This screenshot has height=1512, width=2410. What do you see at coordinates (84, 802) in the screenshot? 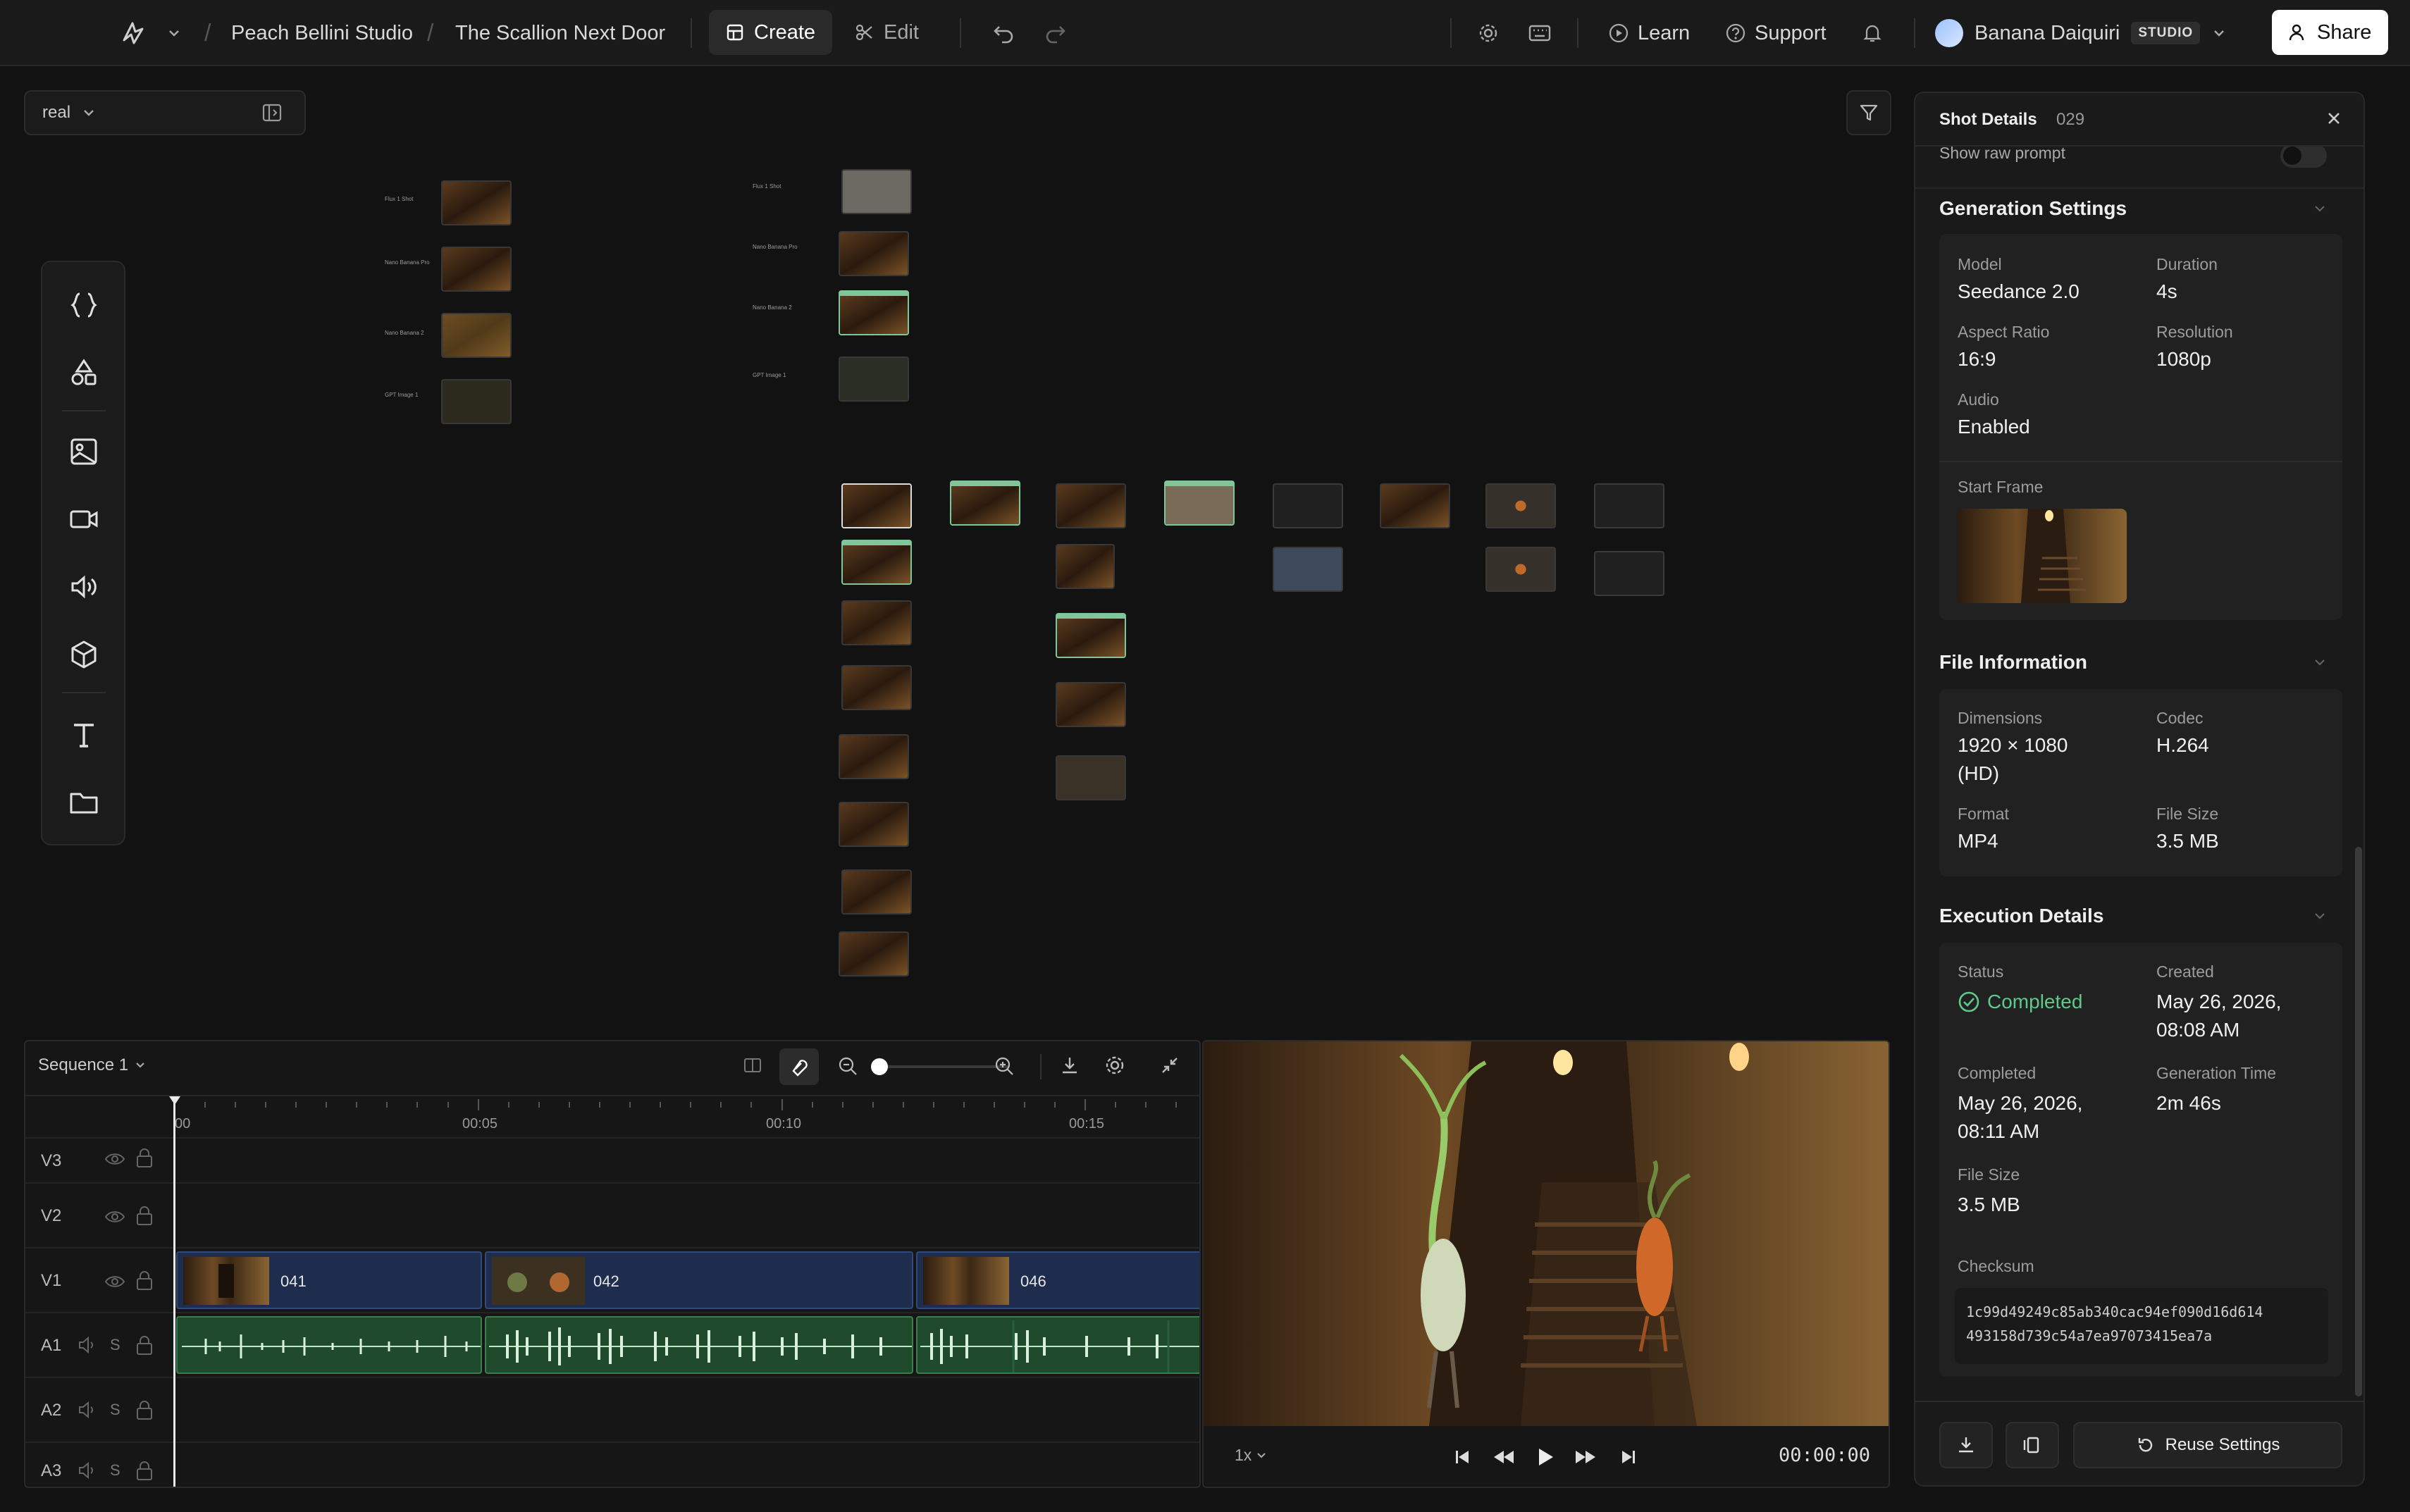
I see `folder-icon` at bounding box center [84, 802].